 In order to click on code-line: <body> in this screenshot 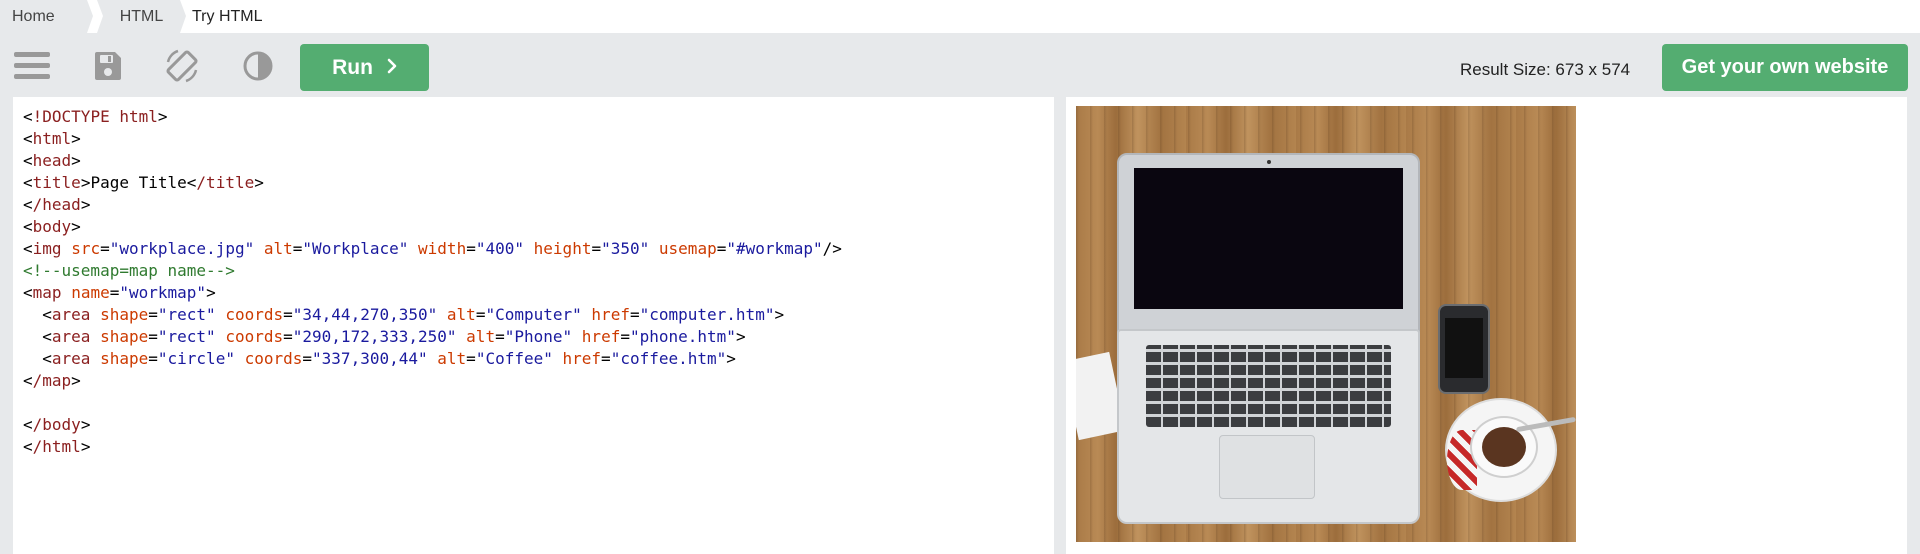, I will do `click(52, 226)`.